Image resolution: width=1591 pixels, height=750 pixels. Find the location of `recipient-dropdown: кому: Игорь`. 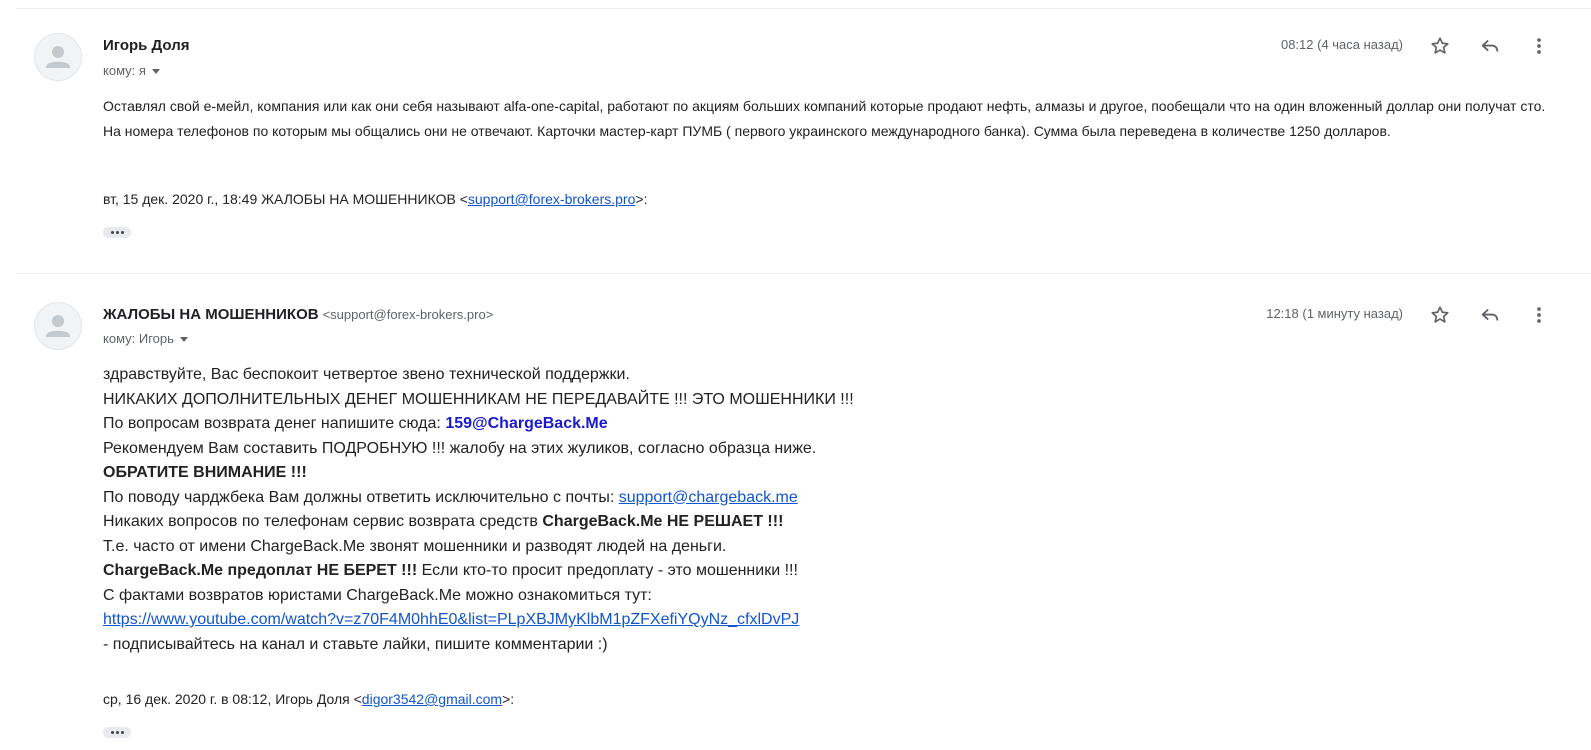

recipient-dropdown: кому: Игорь is located at coordinates (145, 338).